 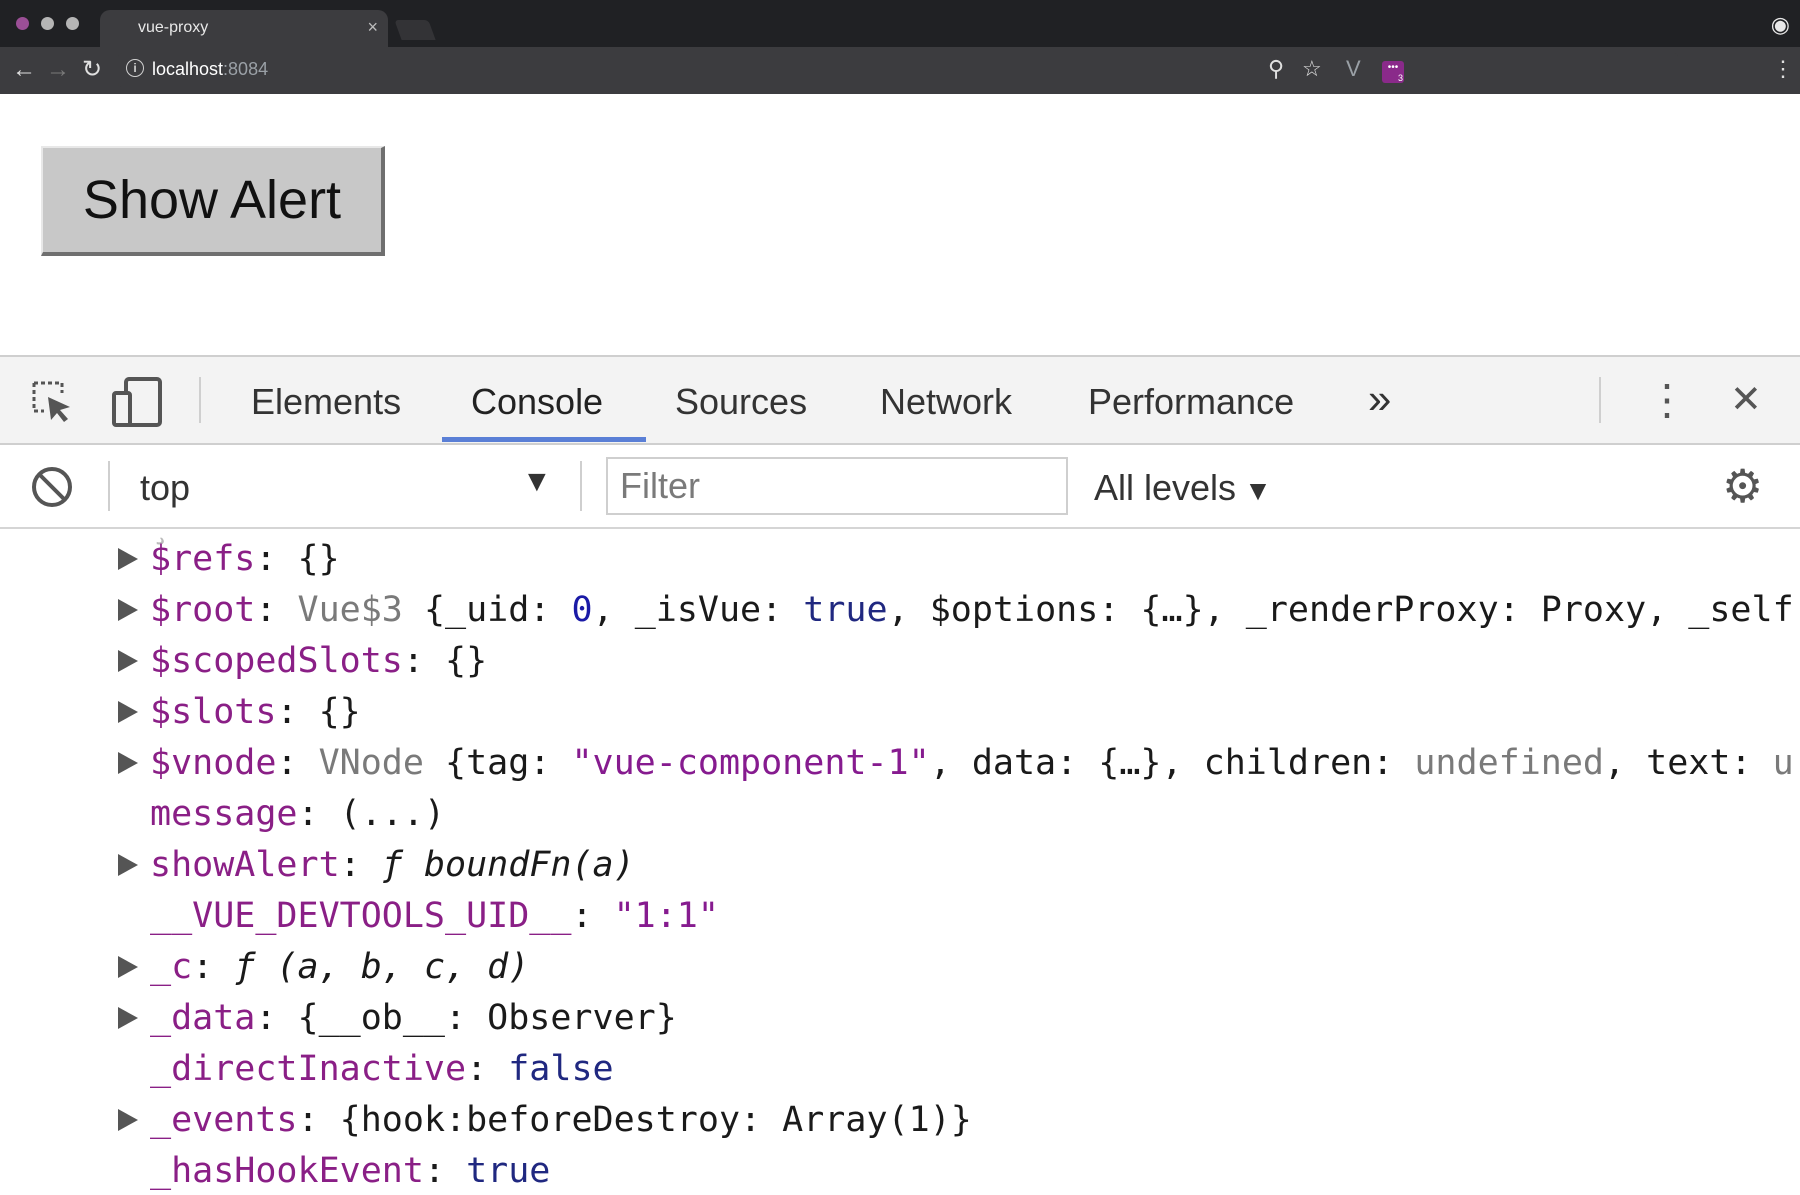 I want to click on browser-tab: vue-proxy ×, so click(x=244, y=28).